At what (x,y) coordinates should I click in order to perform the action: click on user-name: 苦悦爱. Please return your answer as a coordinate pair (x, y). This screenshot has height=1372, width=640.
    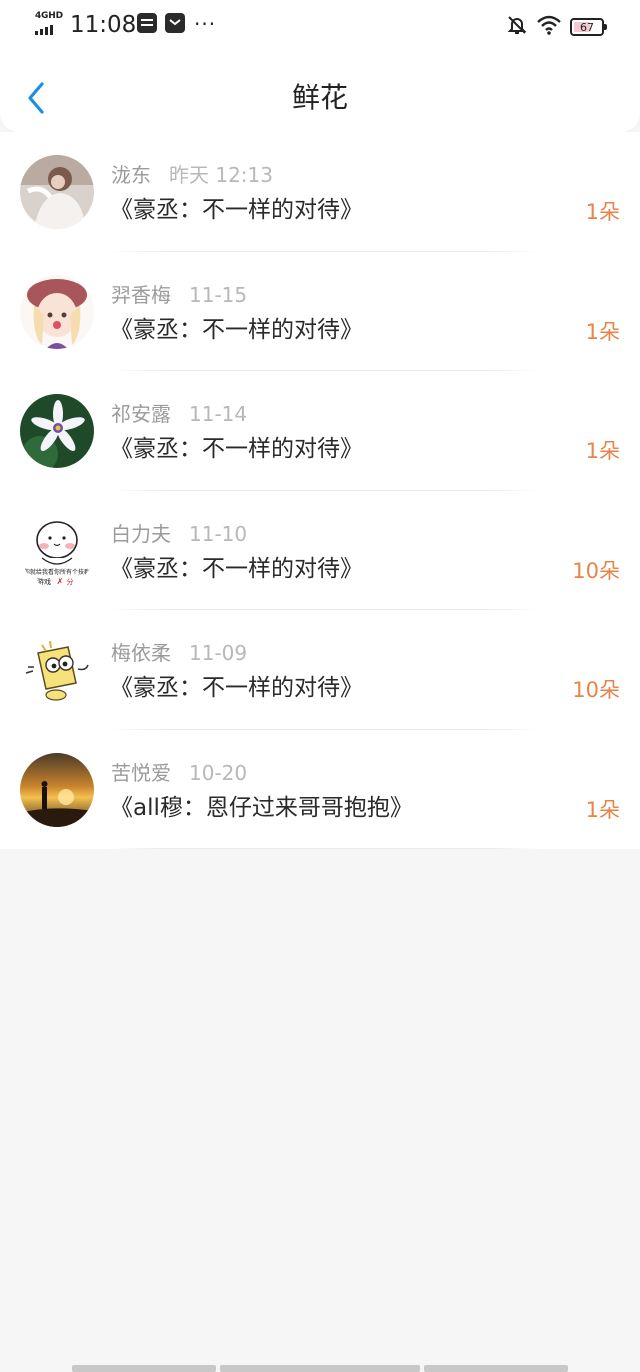
    Looking at the image, I should click on (141, 773).